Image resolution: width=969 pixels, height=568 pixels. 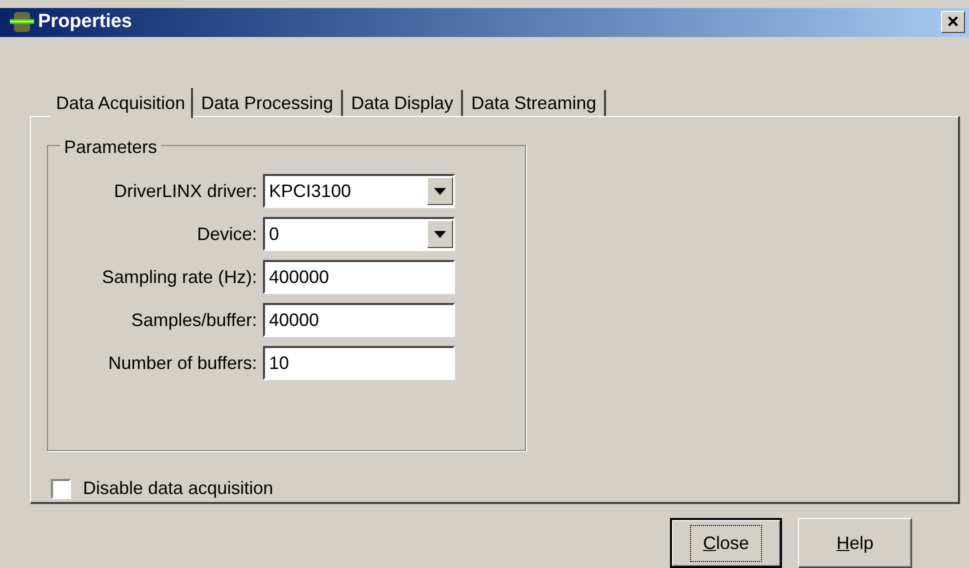 I want to click on checkbox, so click(x=61, y=488).